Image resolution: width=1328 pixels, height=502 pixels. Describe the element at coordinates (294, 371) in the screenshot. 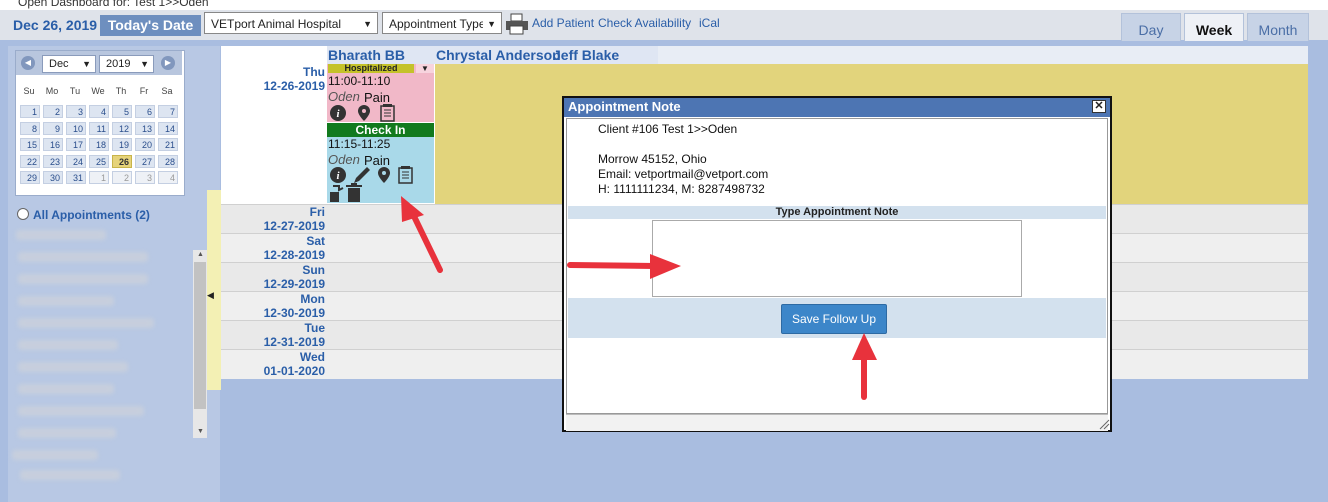

I see `day-date: 01-01-2020` at that location.